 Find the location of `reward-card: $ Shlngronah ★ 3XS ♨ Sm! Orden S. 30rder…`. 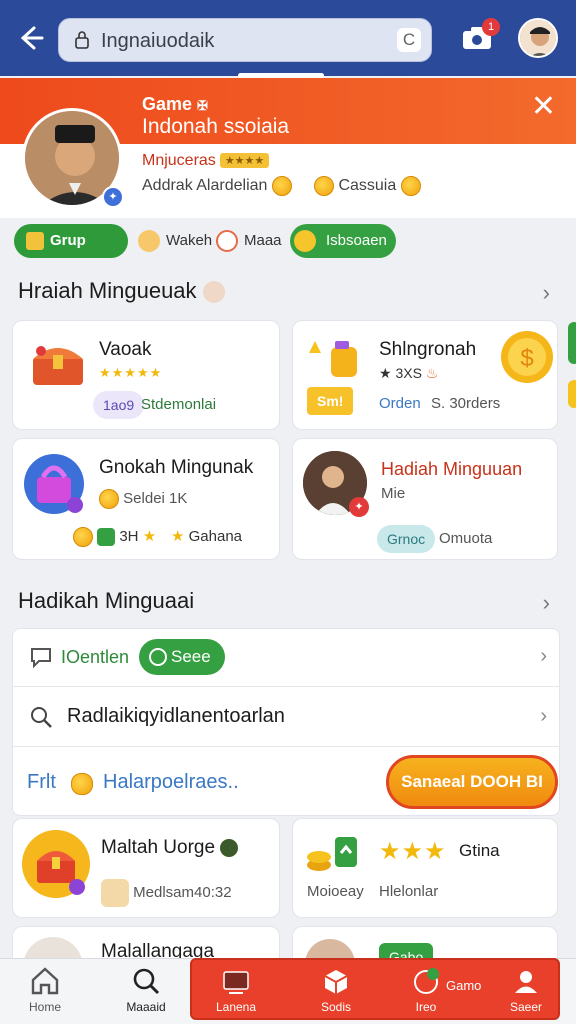

reward-card: $ Shlngronah ★ 3XS ♨ Sm! Orden S. 30rder… is located at coordinates (425, 375).